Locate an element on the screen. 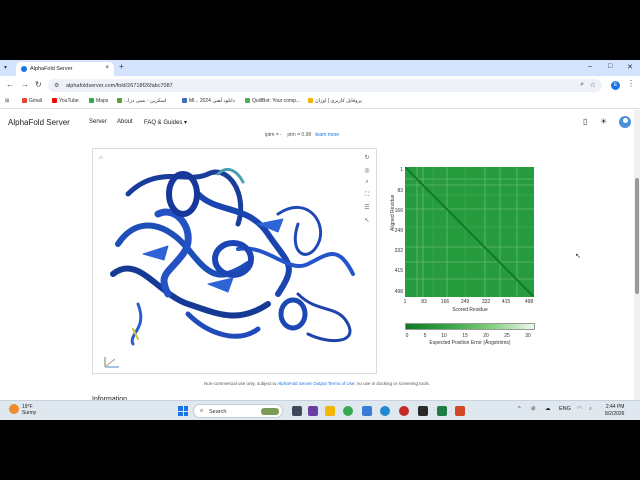 This screenshot has width=640, height=480. colorbar-tick: 0 is located at coordinates (407, 336).